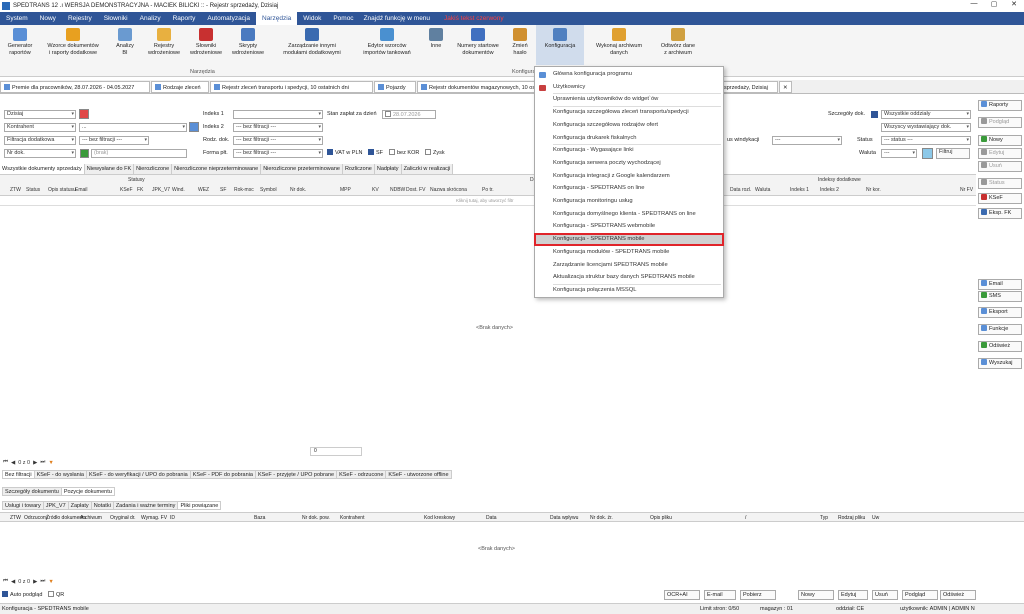 This screenshot has height=614, width=1024. Describe the element at coordinates (875, 518) in the screenshot. I see `bottom-col-uw: Uw` at that location.